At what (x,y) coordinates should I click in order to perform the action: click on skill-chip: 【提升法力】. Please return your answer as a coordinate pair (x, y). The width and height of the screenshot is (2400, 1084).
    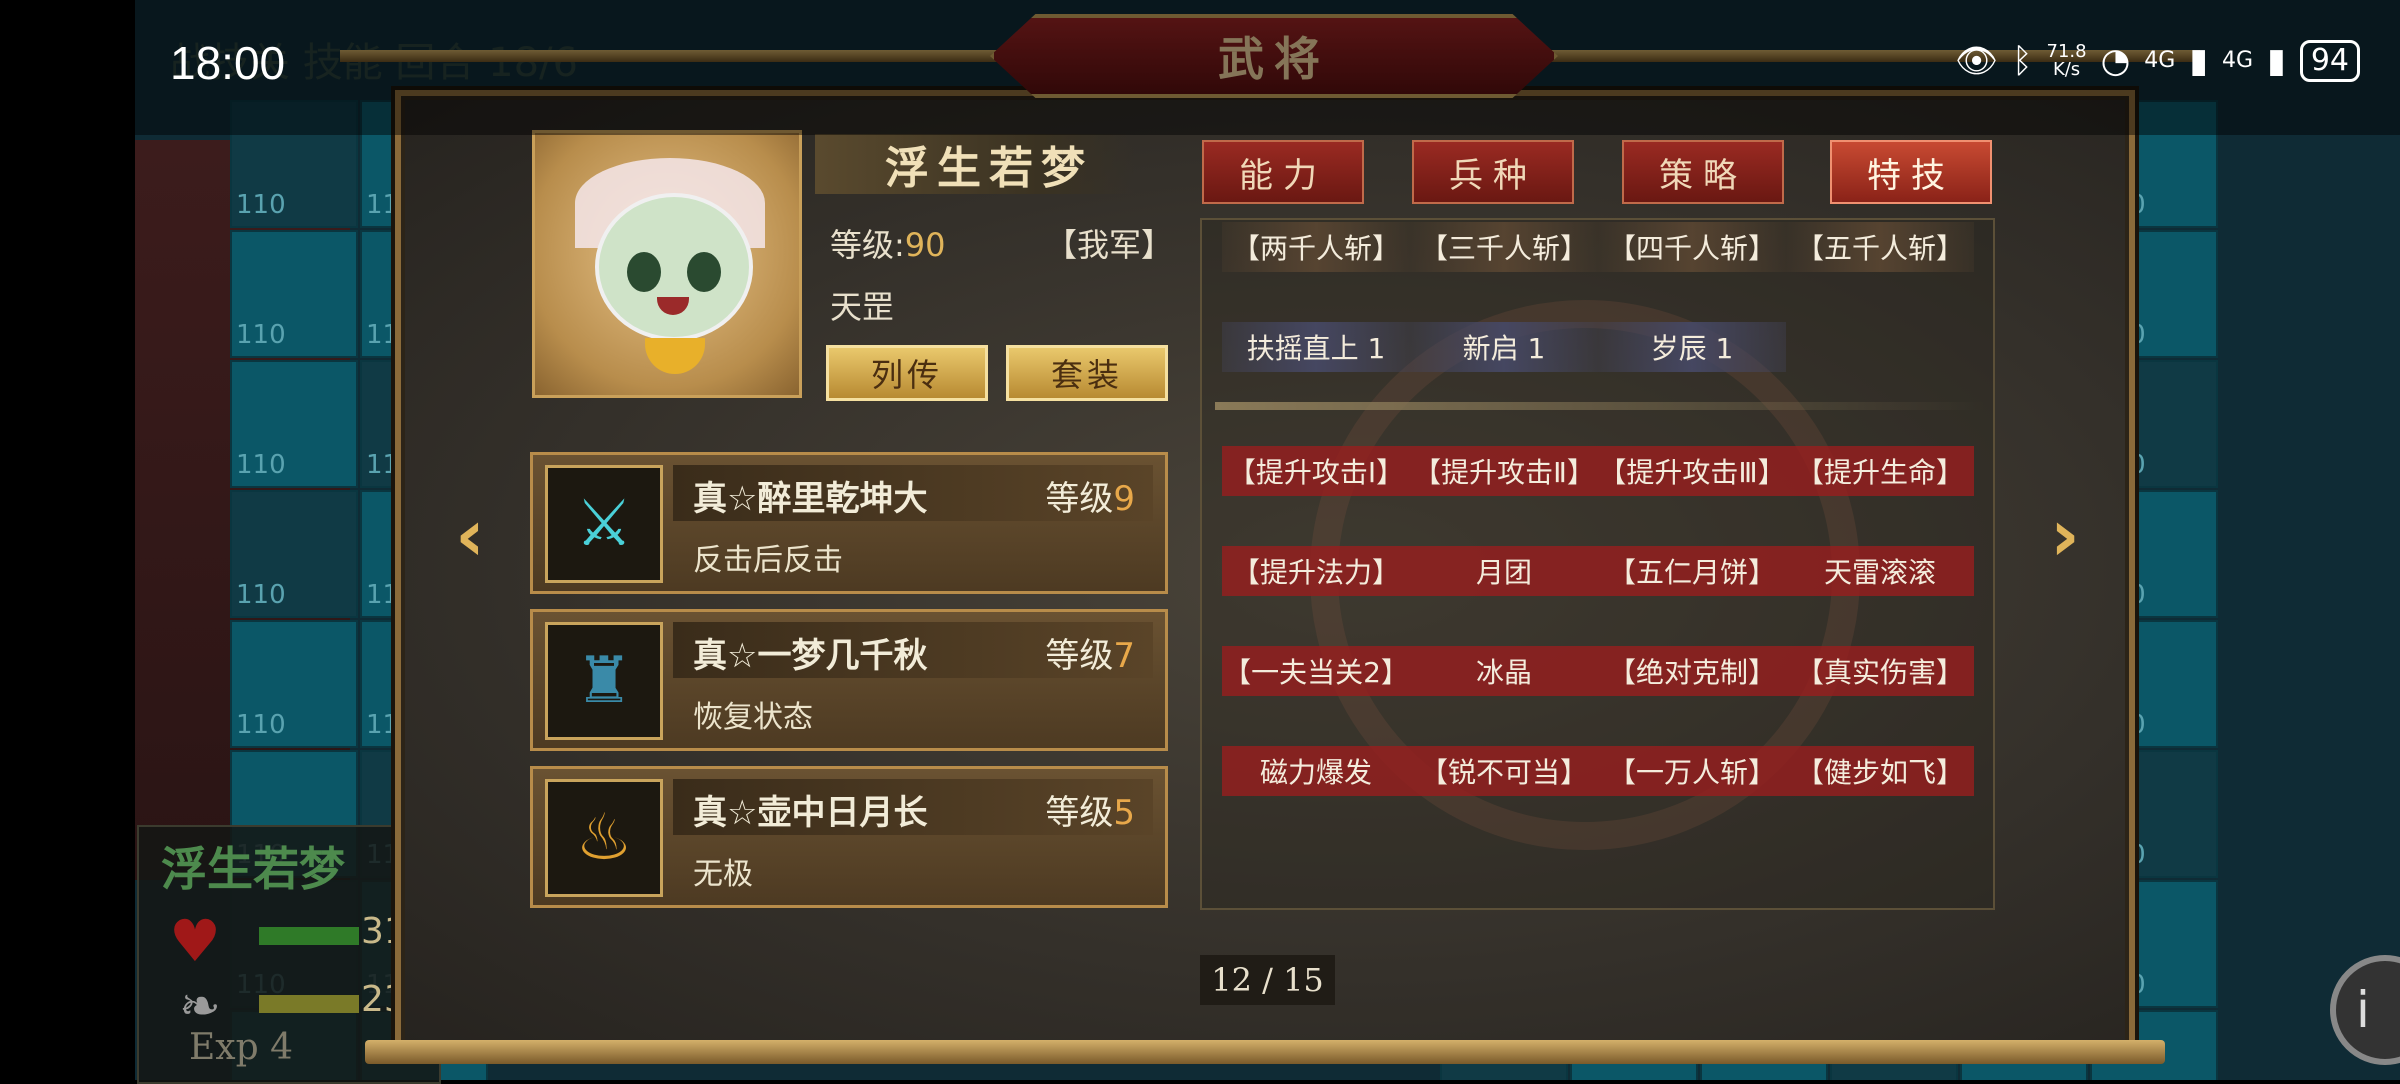
    Looking at the image, I should click on (1316, 571).